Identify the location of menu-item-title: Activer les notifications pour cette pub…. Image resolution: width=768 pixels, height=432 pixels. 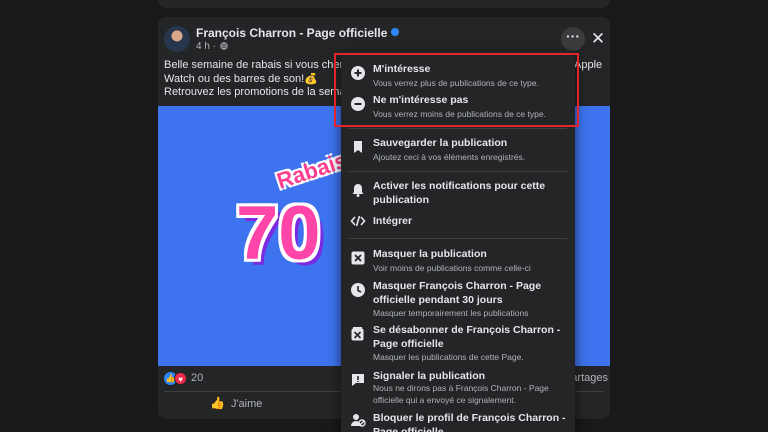
(459, 193).